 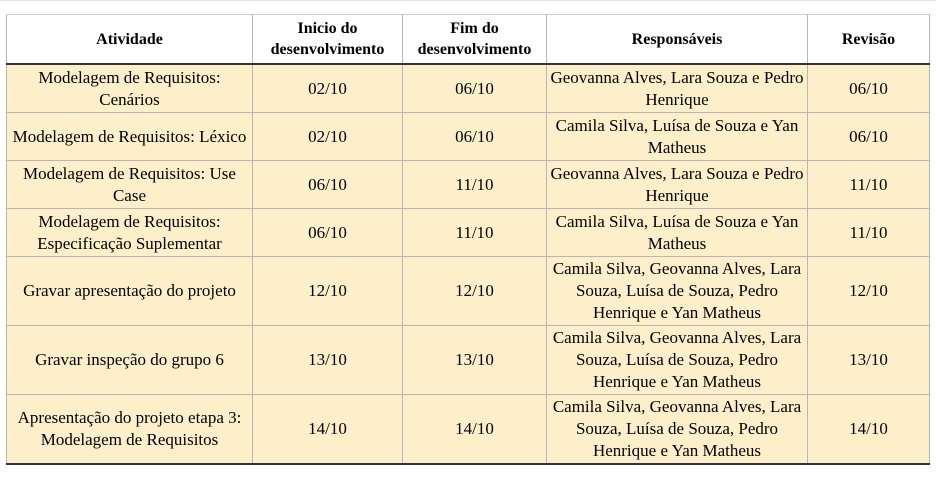 I want to click on sheet-empty-area, so click(x=468, y=475).